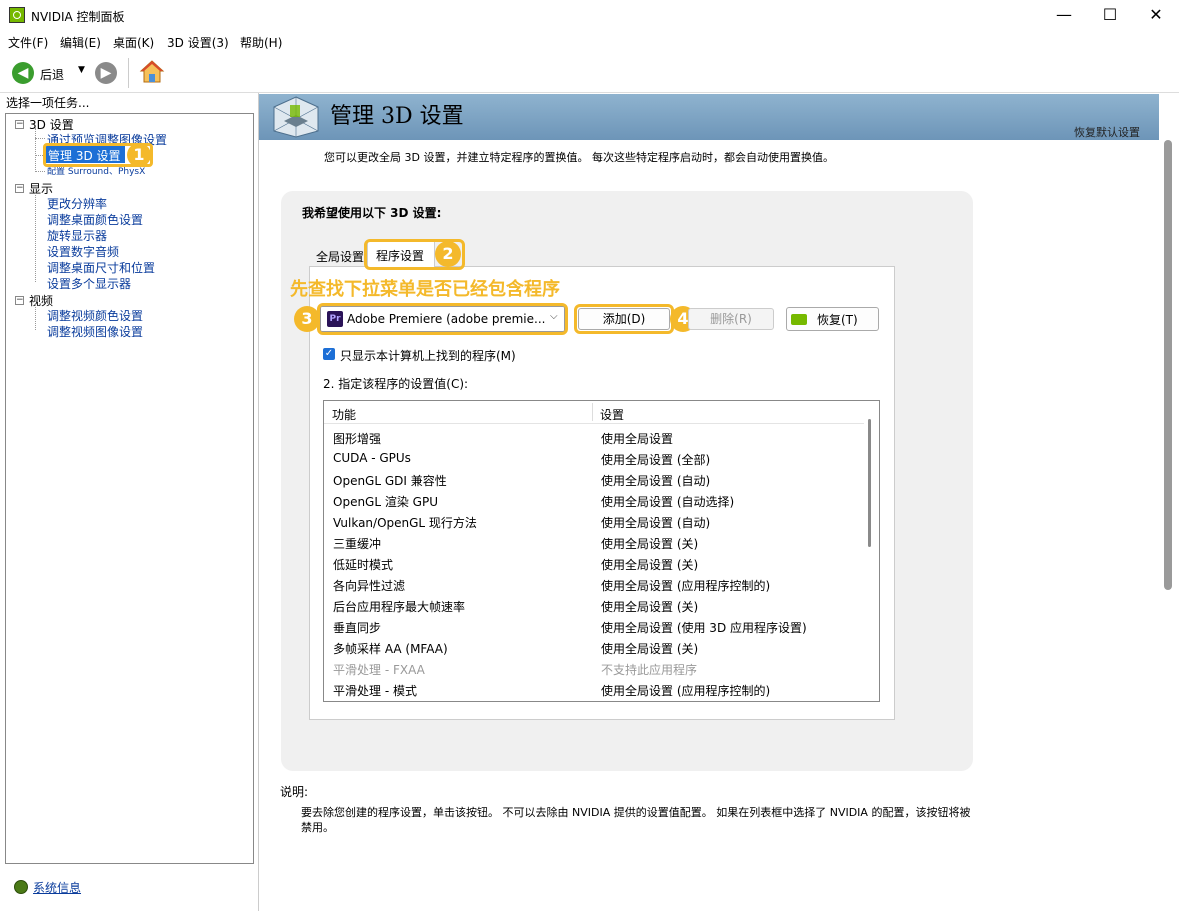 This screenshot has height=911, width=1179. Describe the element at coordinates (612, 414) in the screenshot. I see `column-header-setting: 设置` at that location.